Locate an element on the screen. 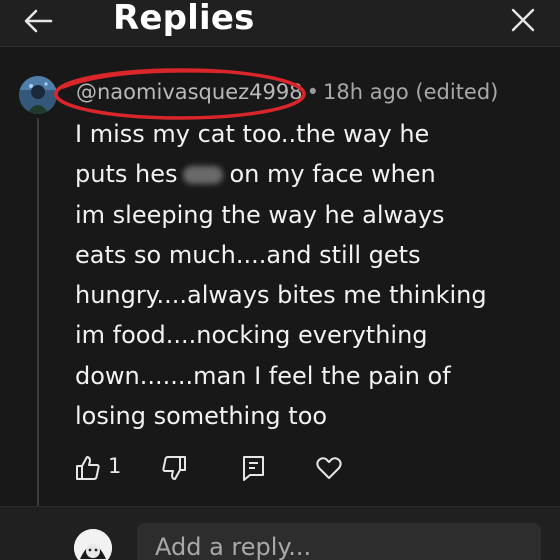  thread-line is located at coordinates (38, 314).